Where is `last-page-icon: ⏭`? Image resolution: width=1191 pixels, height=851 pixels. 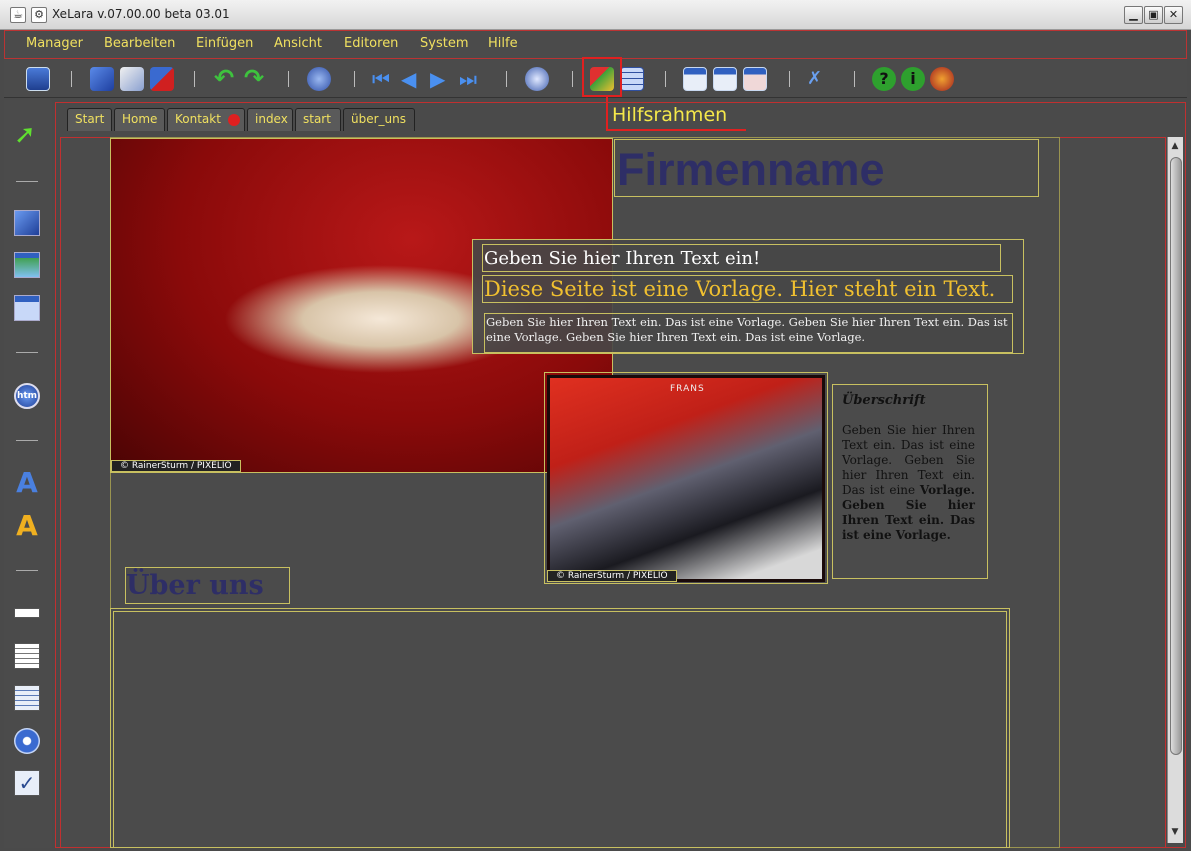 last-page-icon: ⏭ is located at coordinates (471, 79).